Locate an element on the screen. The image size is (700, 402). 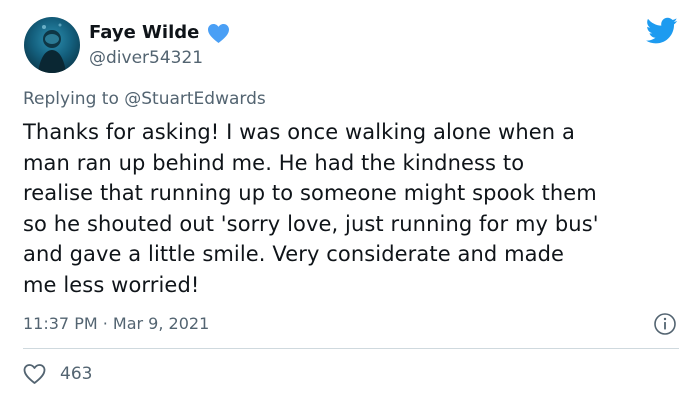
author-name-row: Faye Wilde is located at coordinates (159, 33).